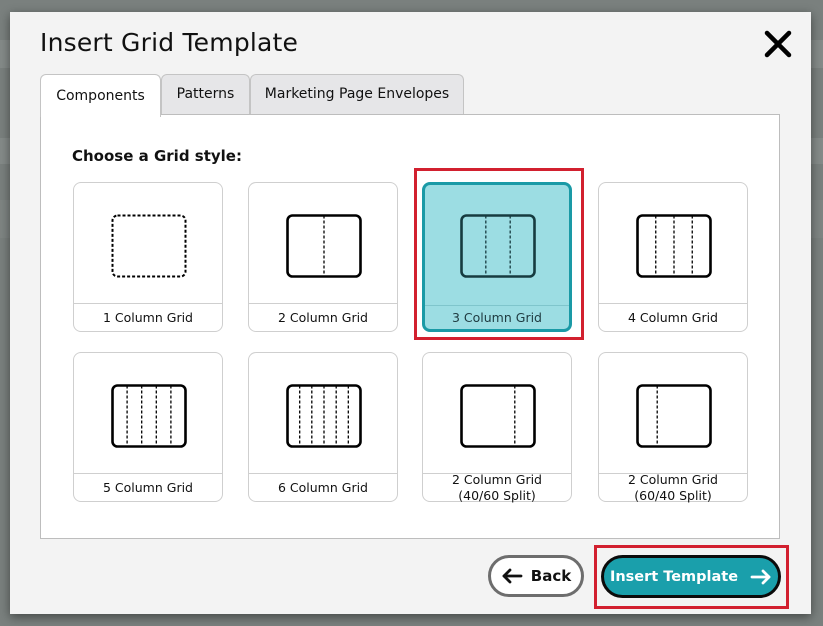 Image resolution: width=823 pixels, height=626 pixels. I want to click on grid-option-card: 2 Column Grid (40/60 Split), so click(497, 427).